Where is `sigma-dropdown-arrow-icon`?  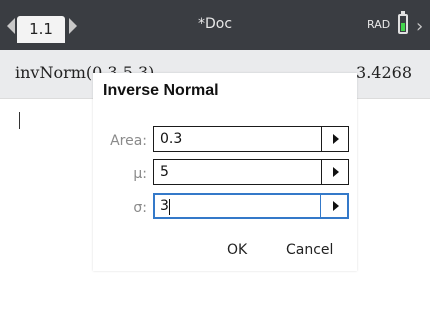 sigma-dropdown-arrow-icon is located at coordinates (336, 206).